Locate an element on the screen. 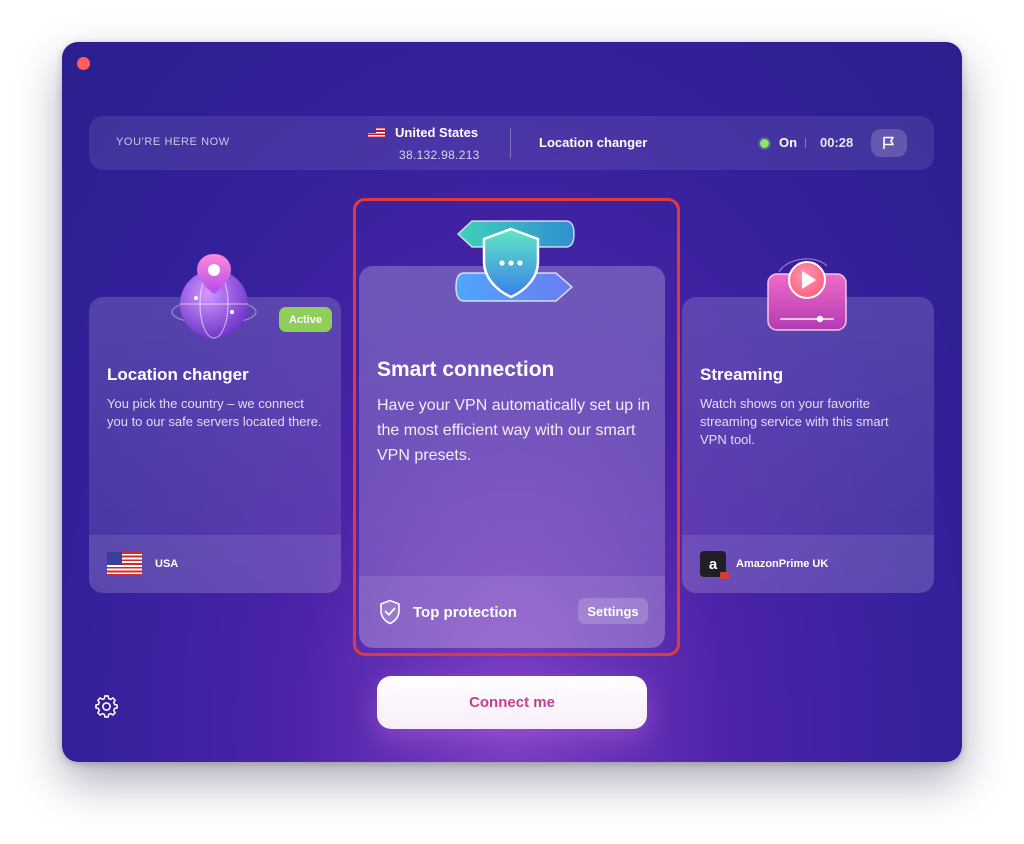 This screenshot has height=844, width=1024. card-footer: a AmazonPrime UK is located at coordinates (808, 564).